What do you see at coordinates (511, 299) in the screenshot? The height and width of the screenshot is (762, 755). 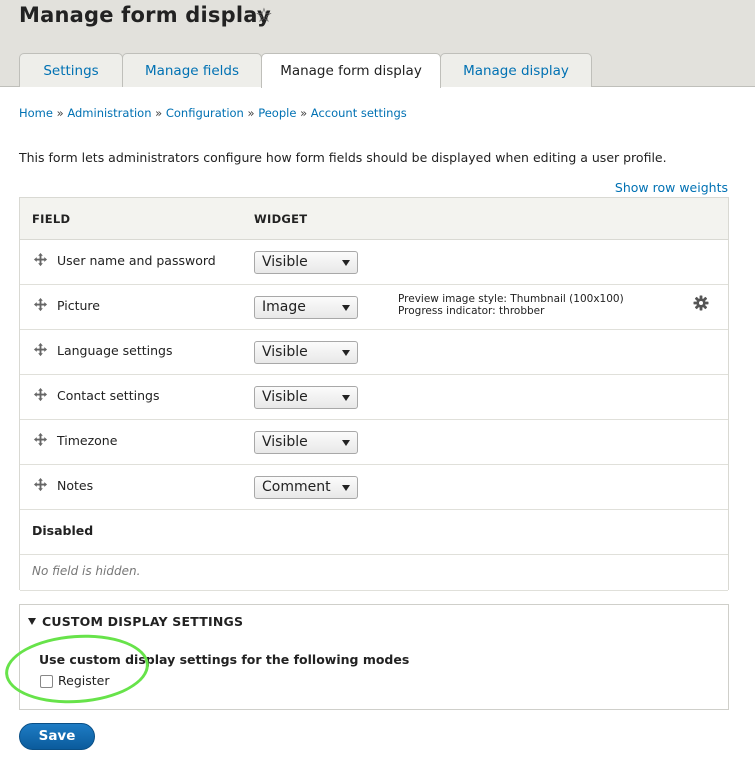 I see `summary-line: Preview image style: Thumbnail (100x100)` at bounding box center [511, 299].